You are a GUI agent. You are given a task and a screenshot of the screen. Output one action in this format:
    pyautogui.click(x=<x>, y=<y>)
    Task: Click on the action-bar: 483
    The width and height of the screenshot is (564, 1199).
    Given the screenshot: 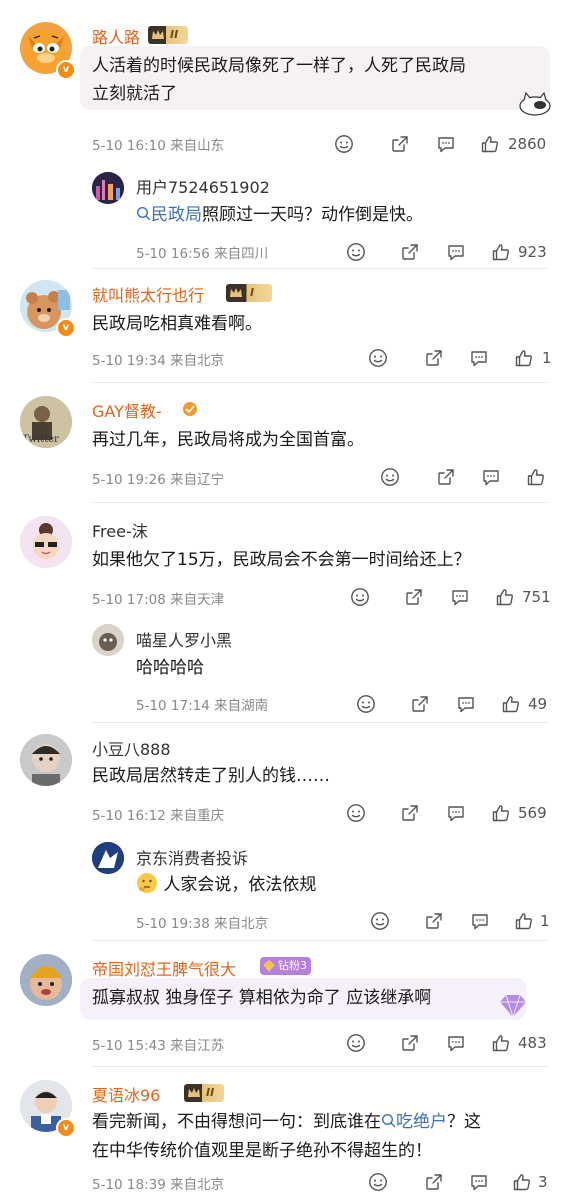 What is the action you would take?
    pyautogui.click(x=451, y=1043)
    